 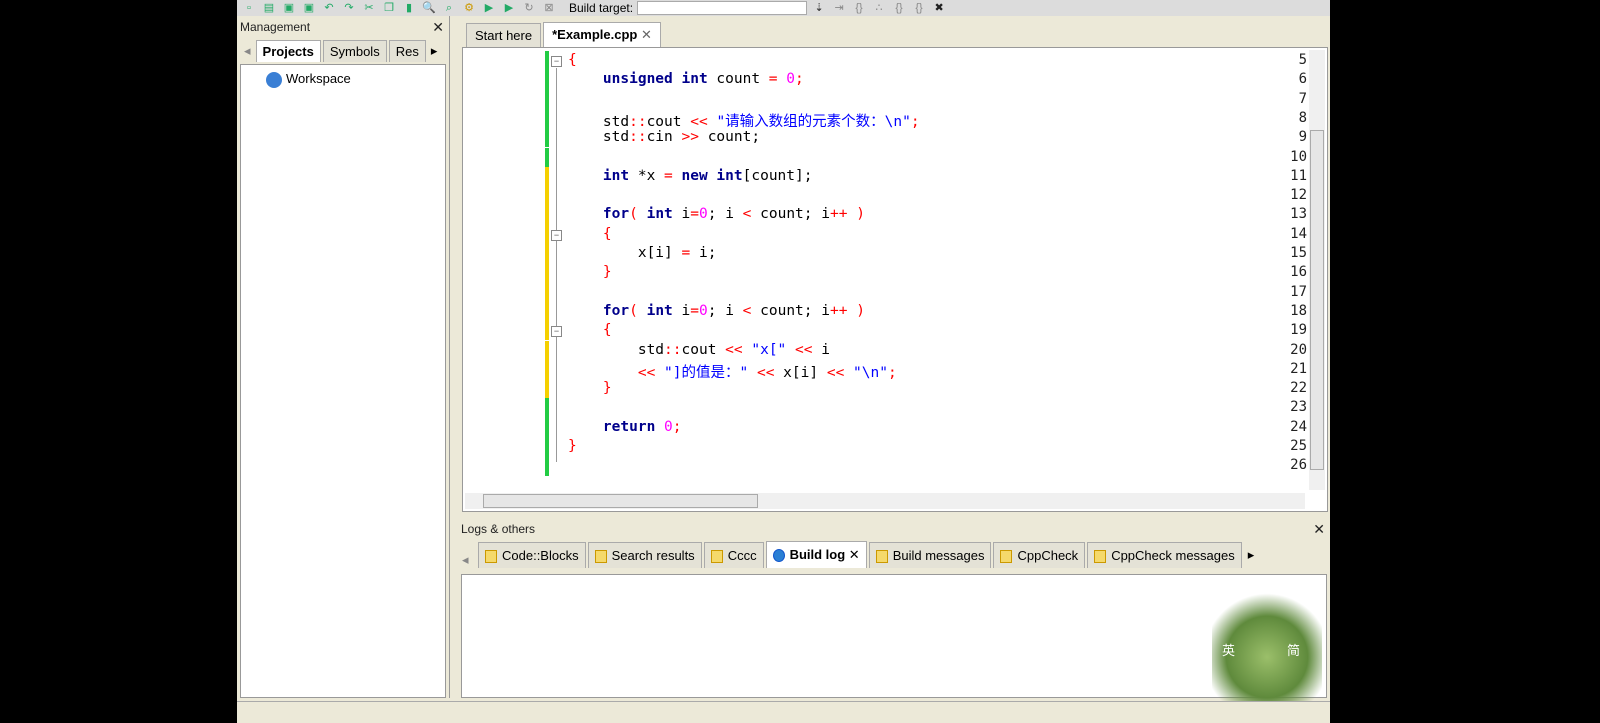 What do you see at coordinates (879, 8) in the screenshot?
I see `dots-icon: ∴` at bounding box center [879, 8].